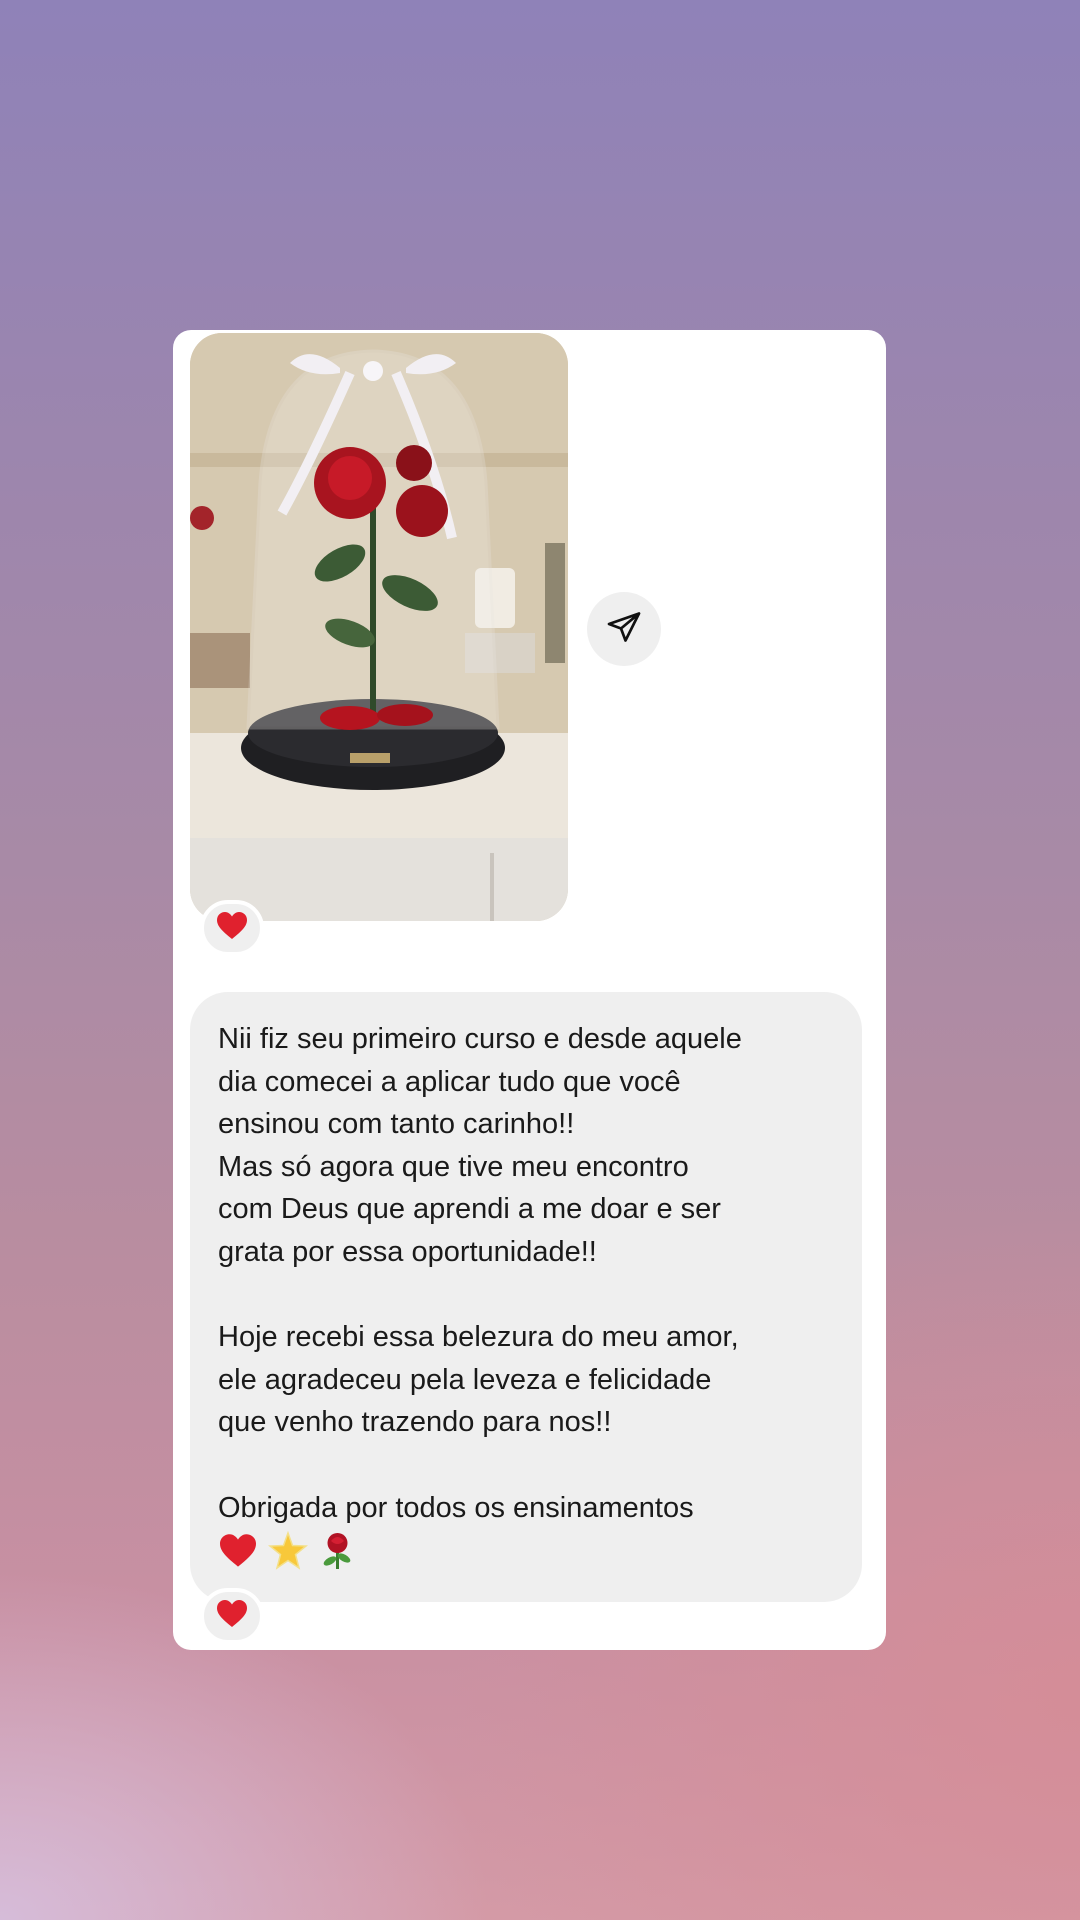 Image resolution: width=1080 pixels, height=1920 pixels. I want to click on message-line: dia comecei a aplicar tudo que você, so click(449, 1081).